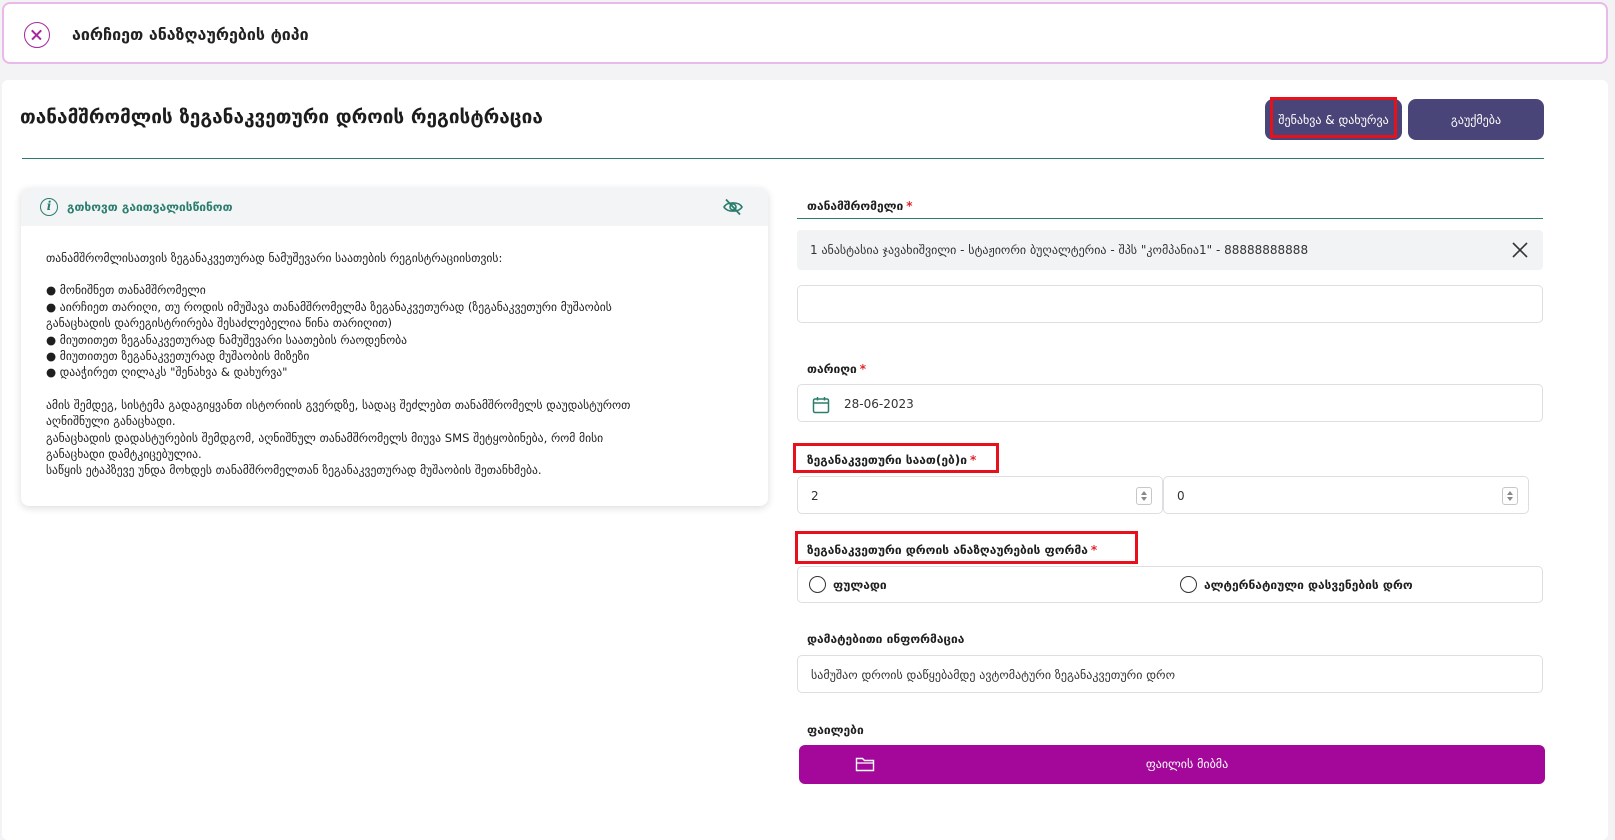 Image resolution: width=1615 pixels, height=840 pixels. I want to click on calendar-icon, so click(821, 405).